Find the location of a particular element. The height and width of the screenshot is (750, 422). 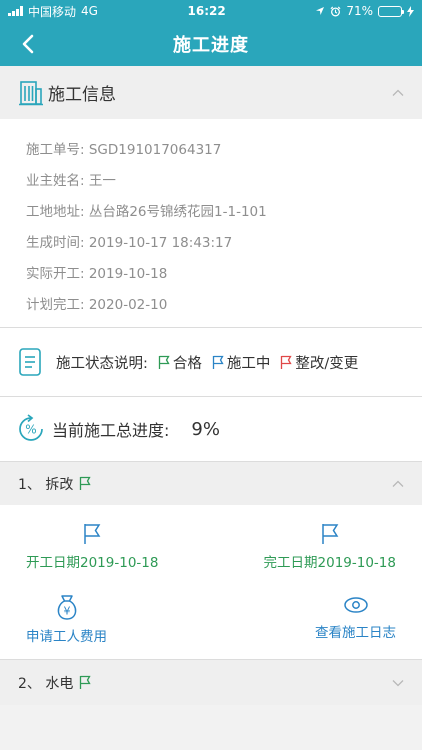

eye-icon is located at coordinates (355, 605).